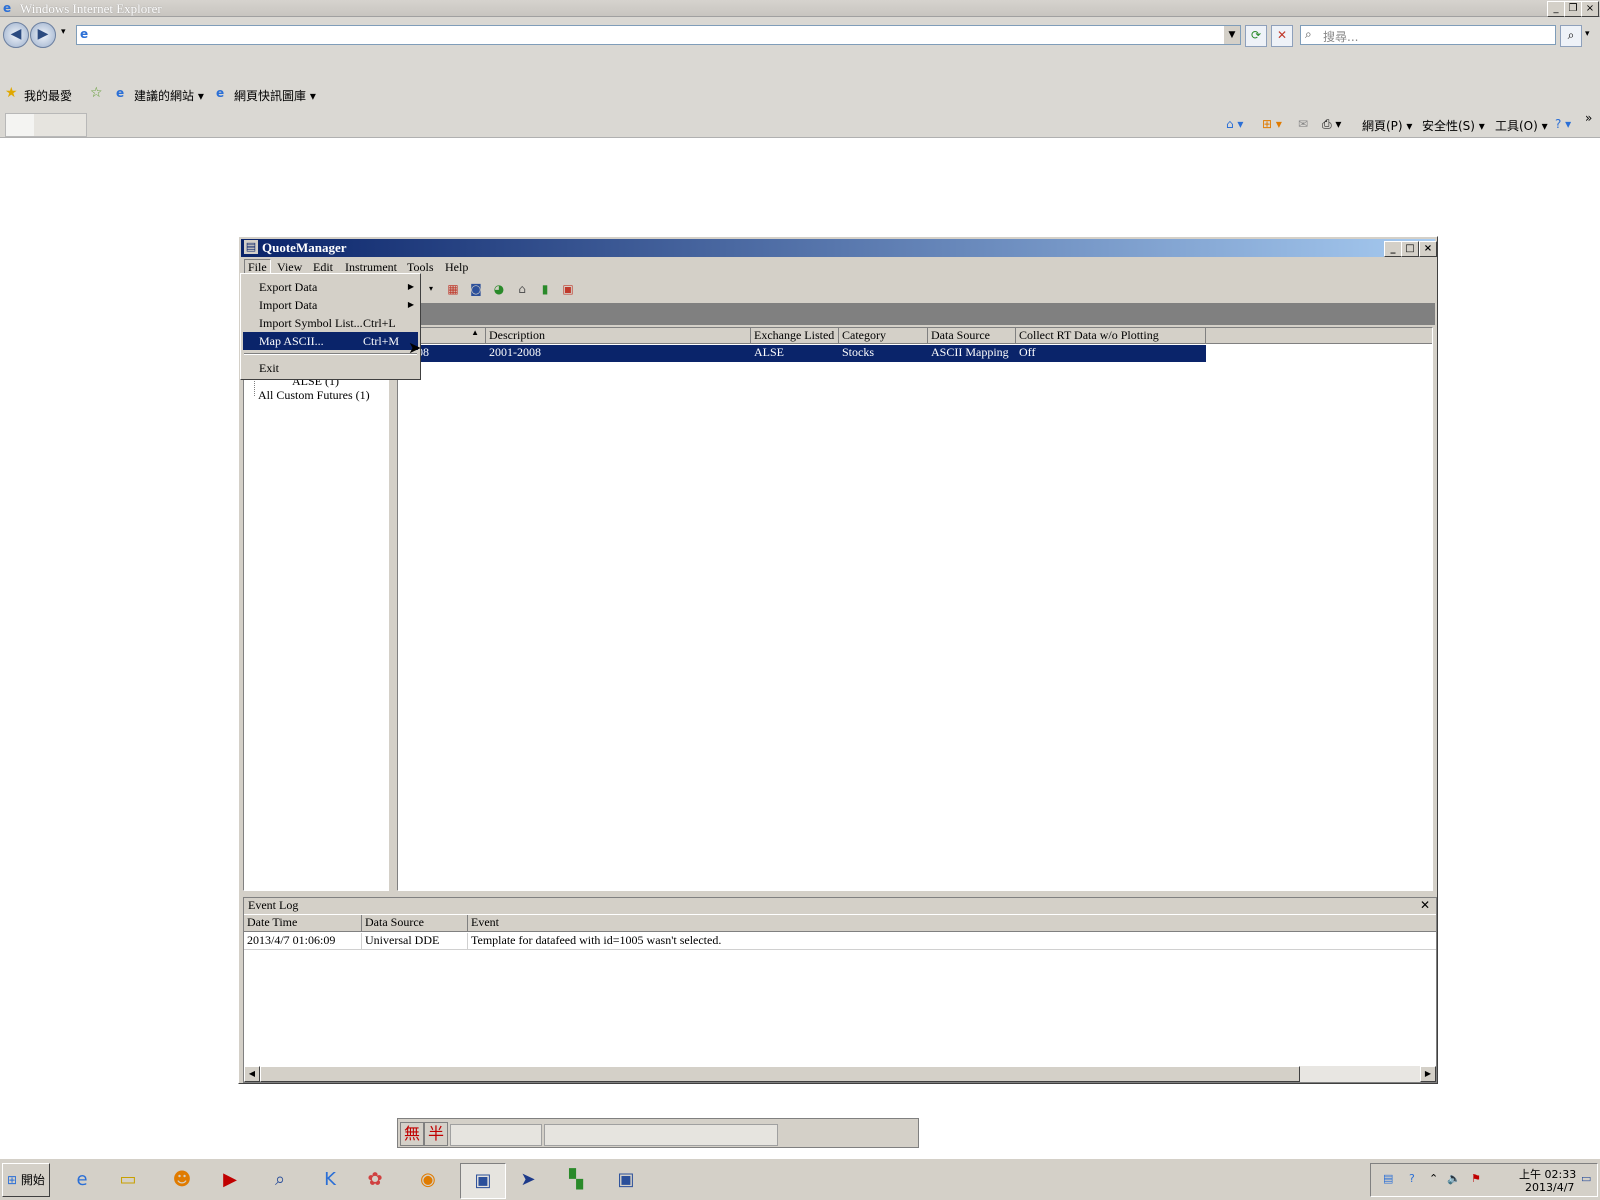 This screenshot has height=1200, width=1600. I want to click on favorites-bar: ★ 我的最愛 ☆ e 建議的網站 ▾ e 網頁快訊圖庫 ▾, so click(800, 94).